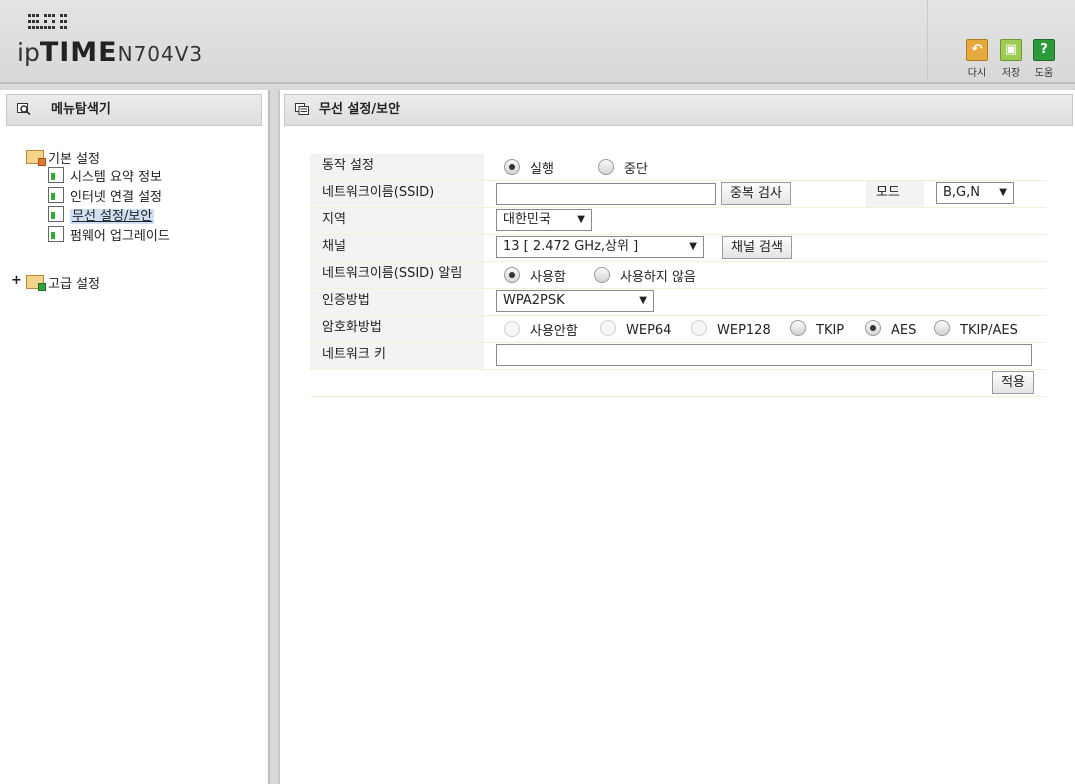 The image size is (1075, 784). I want to click on menu-group-basic: 기본 설정, so click(63, 157).